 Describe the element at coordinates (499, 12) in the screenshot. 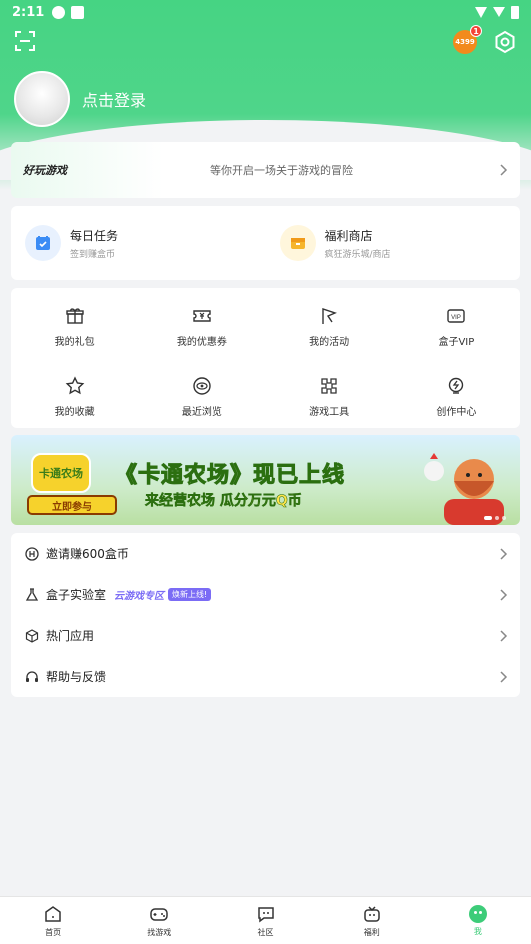

I see `signal-icon` at that location.